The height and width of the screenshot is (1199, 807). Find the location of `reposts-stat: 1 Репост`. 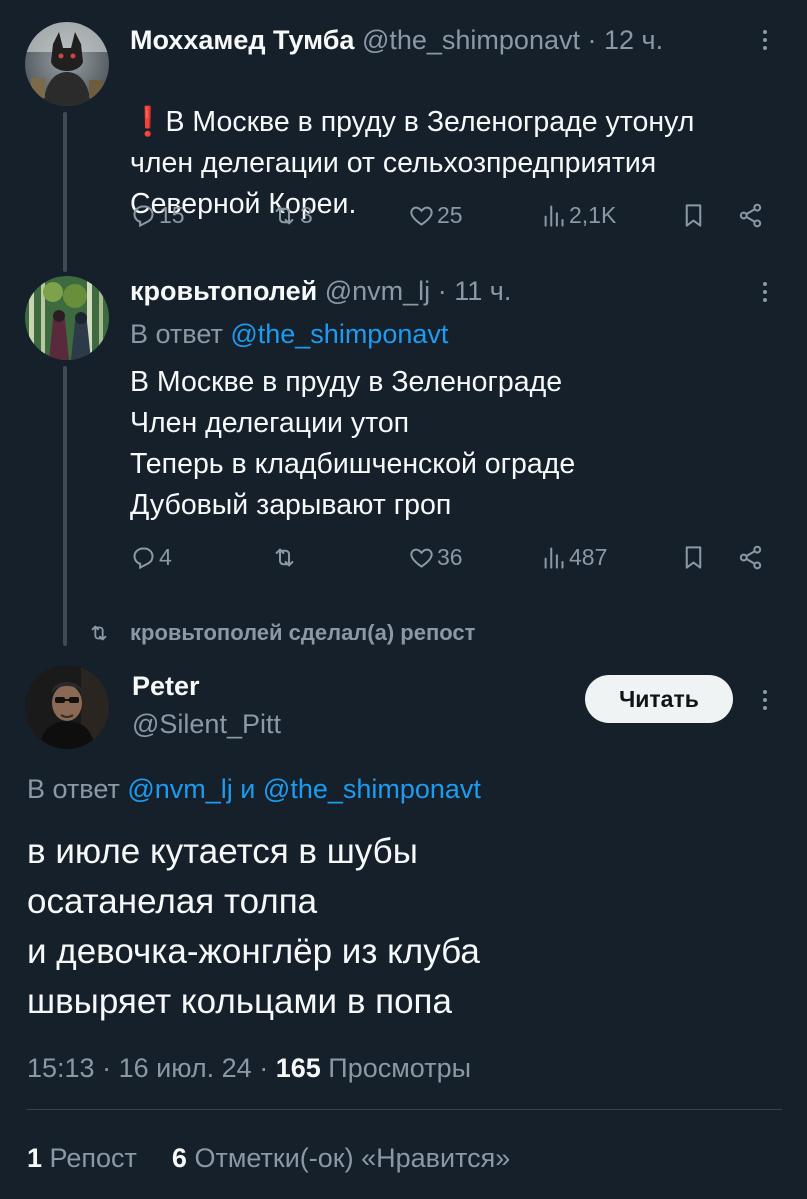

reposts-stat: 1 Репост is located at coordinates (82, 1158).